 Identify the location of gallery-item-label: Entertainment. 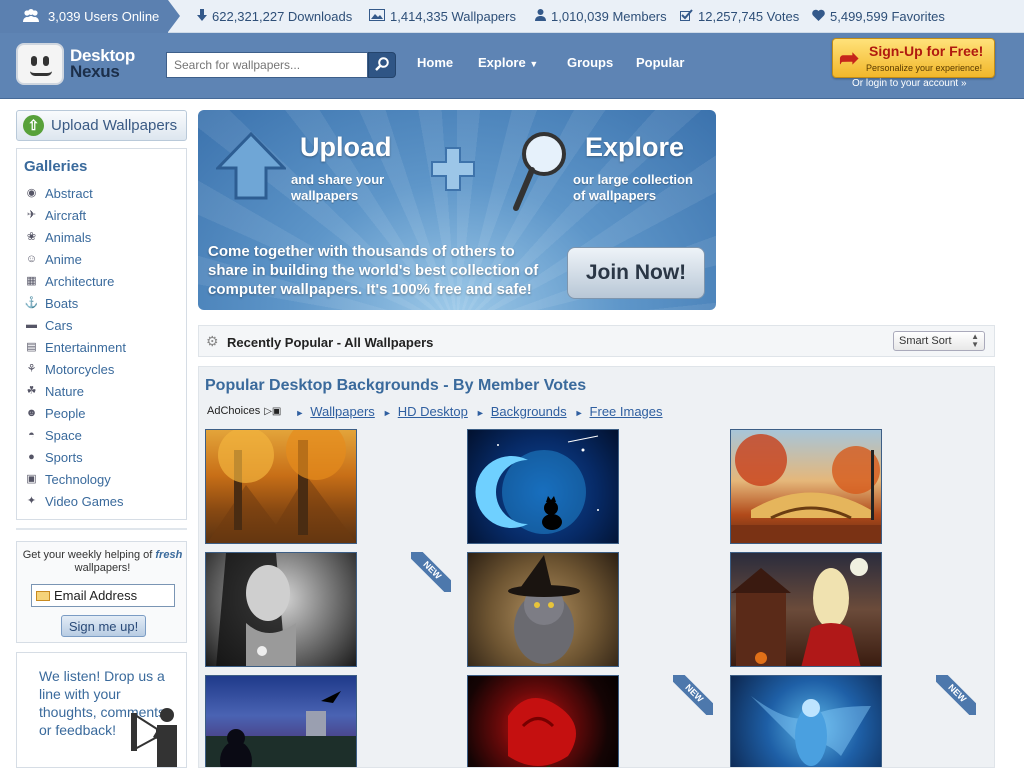
(85, 347).